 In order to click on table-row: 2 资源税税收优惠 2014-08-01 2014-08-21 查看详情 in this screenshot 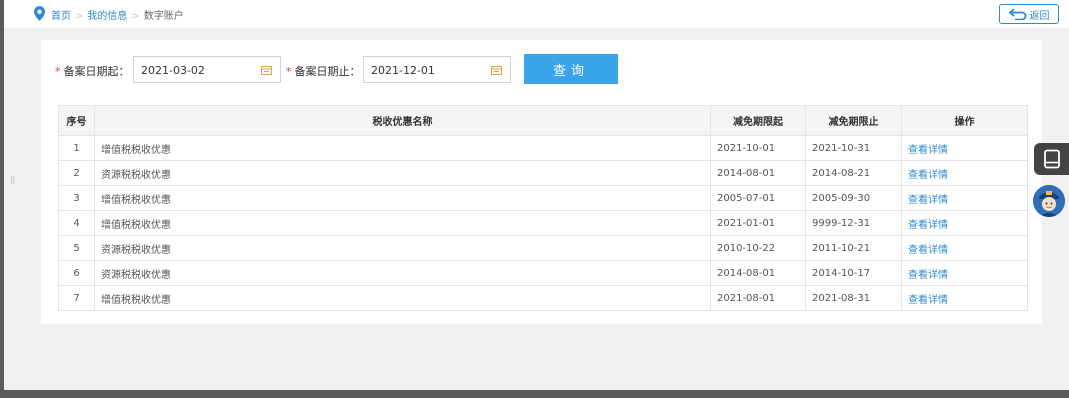, I will do `click(543, 173)`.